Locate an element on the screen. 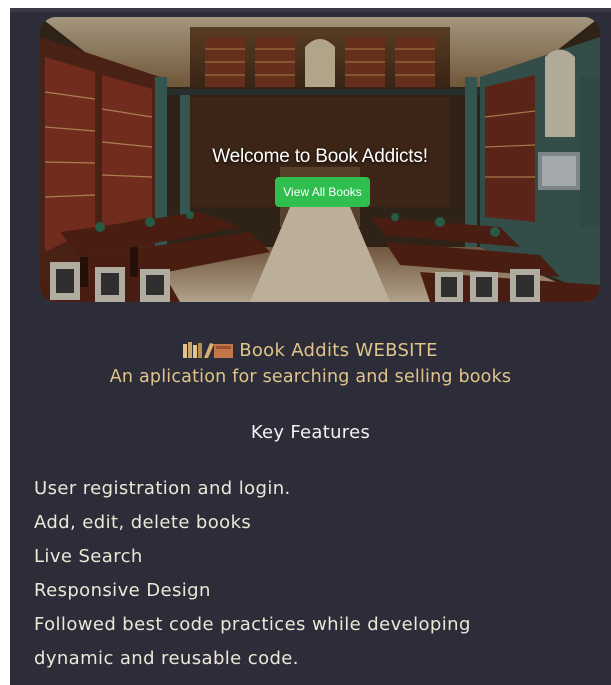 Image resolution: width=611 pixels, height=685 pixels. list-item: dynamic and reusable code. is located at coordinates (166, 658).